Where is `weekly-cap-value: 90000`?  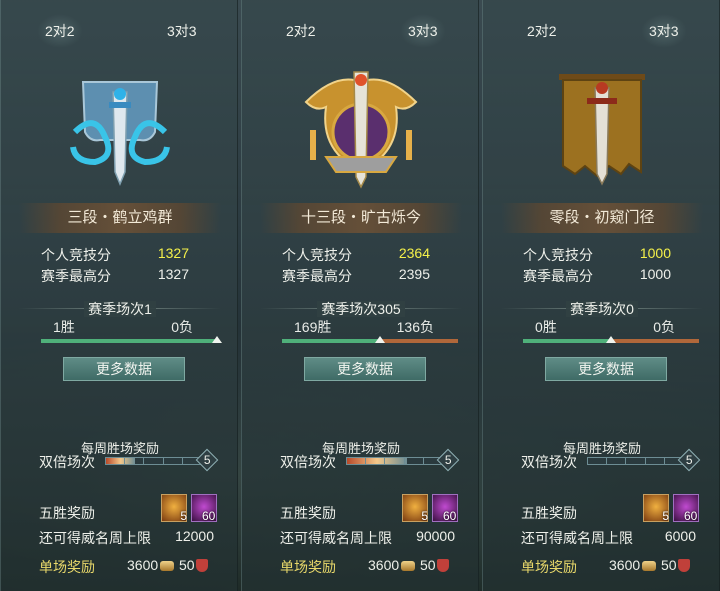
weekly-cap-value: 90000 is located at coordinates (435, 536).